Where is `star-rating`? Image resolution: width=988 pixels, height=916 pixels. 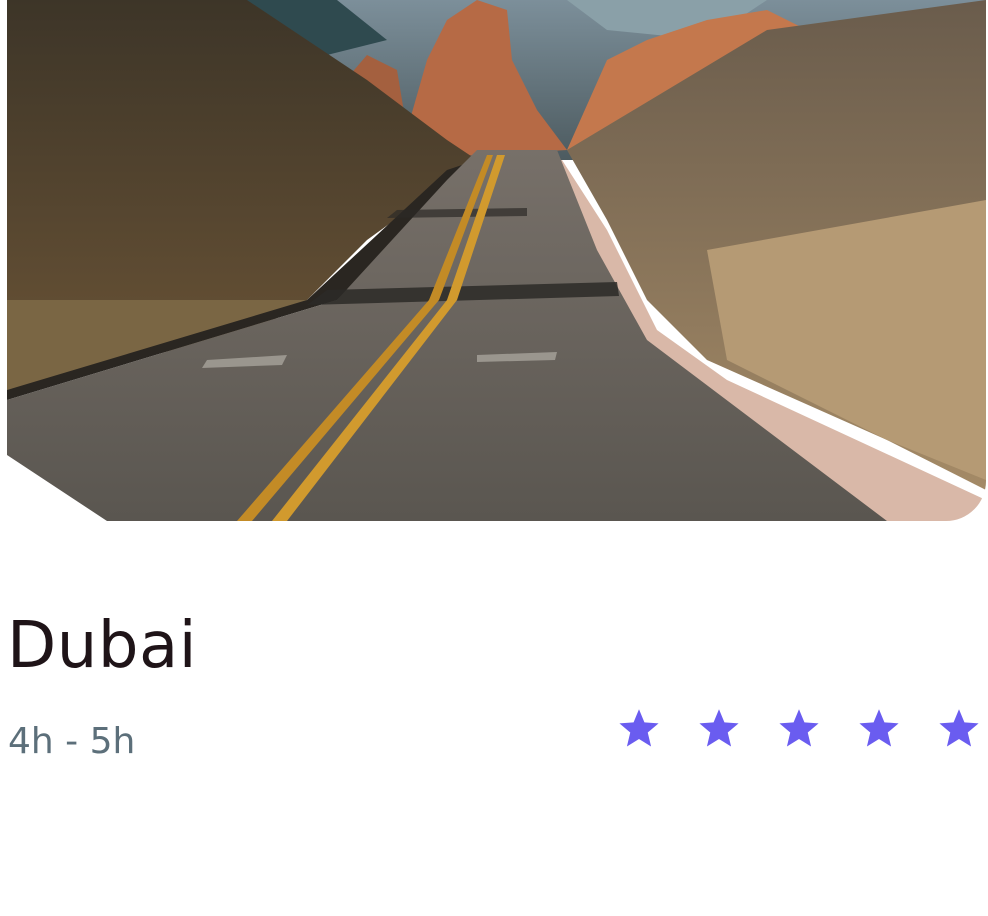 star-rating is located at coordinates (799, 729).